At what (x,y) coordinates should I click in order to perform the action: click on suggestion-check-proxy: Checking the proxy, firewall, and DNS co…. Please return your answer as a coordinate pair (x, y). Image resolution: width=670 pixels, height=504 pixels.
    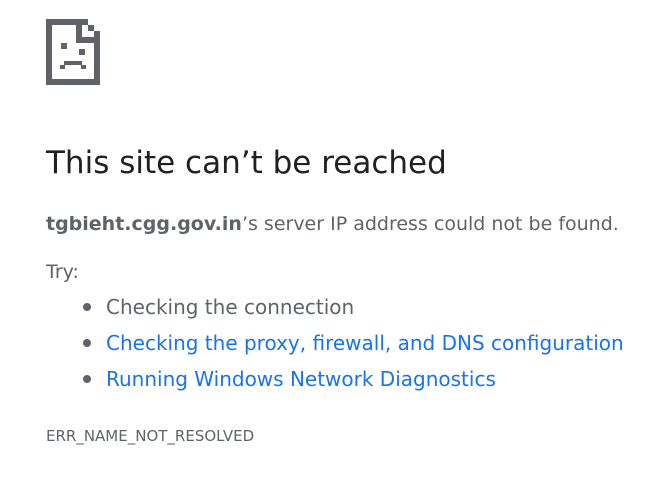
    Looking at the image, I should click on (335, 345).